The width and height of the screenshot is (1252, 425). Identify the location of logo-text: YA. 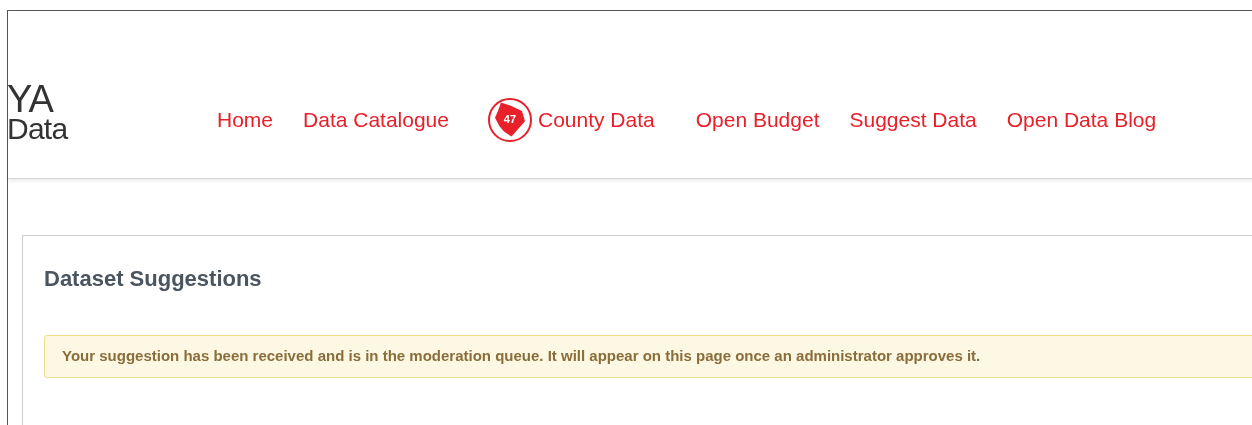
(30, 98).